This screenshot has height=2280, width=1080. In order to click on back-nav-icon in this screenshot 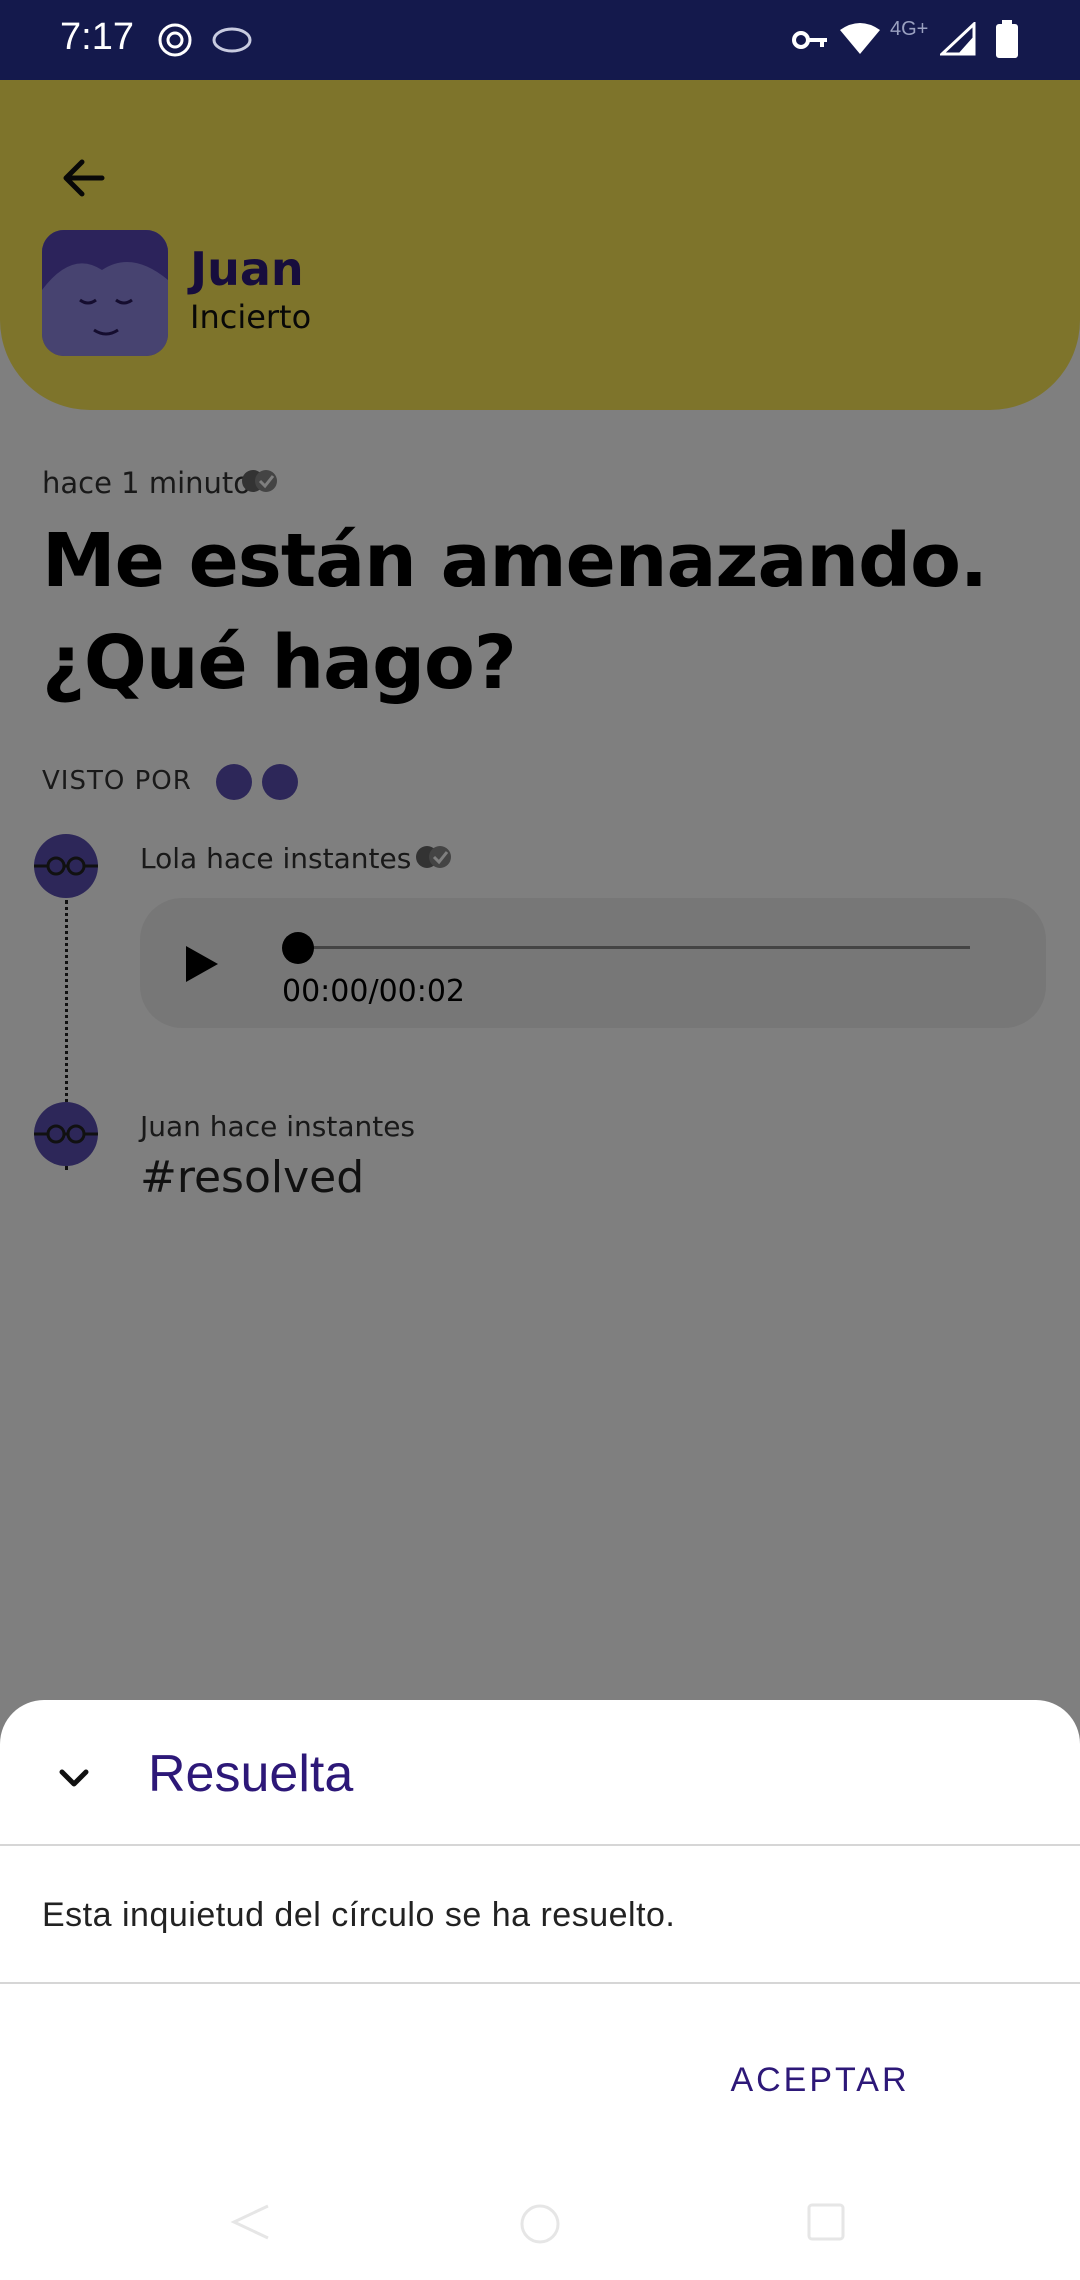, I will do `click(250, 2224)`.